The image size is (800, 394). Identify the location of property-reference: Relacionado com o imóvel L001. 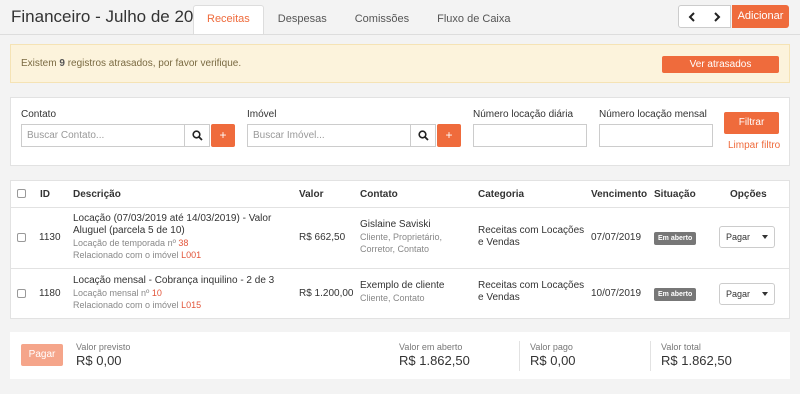
(183, 255).